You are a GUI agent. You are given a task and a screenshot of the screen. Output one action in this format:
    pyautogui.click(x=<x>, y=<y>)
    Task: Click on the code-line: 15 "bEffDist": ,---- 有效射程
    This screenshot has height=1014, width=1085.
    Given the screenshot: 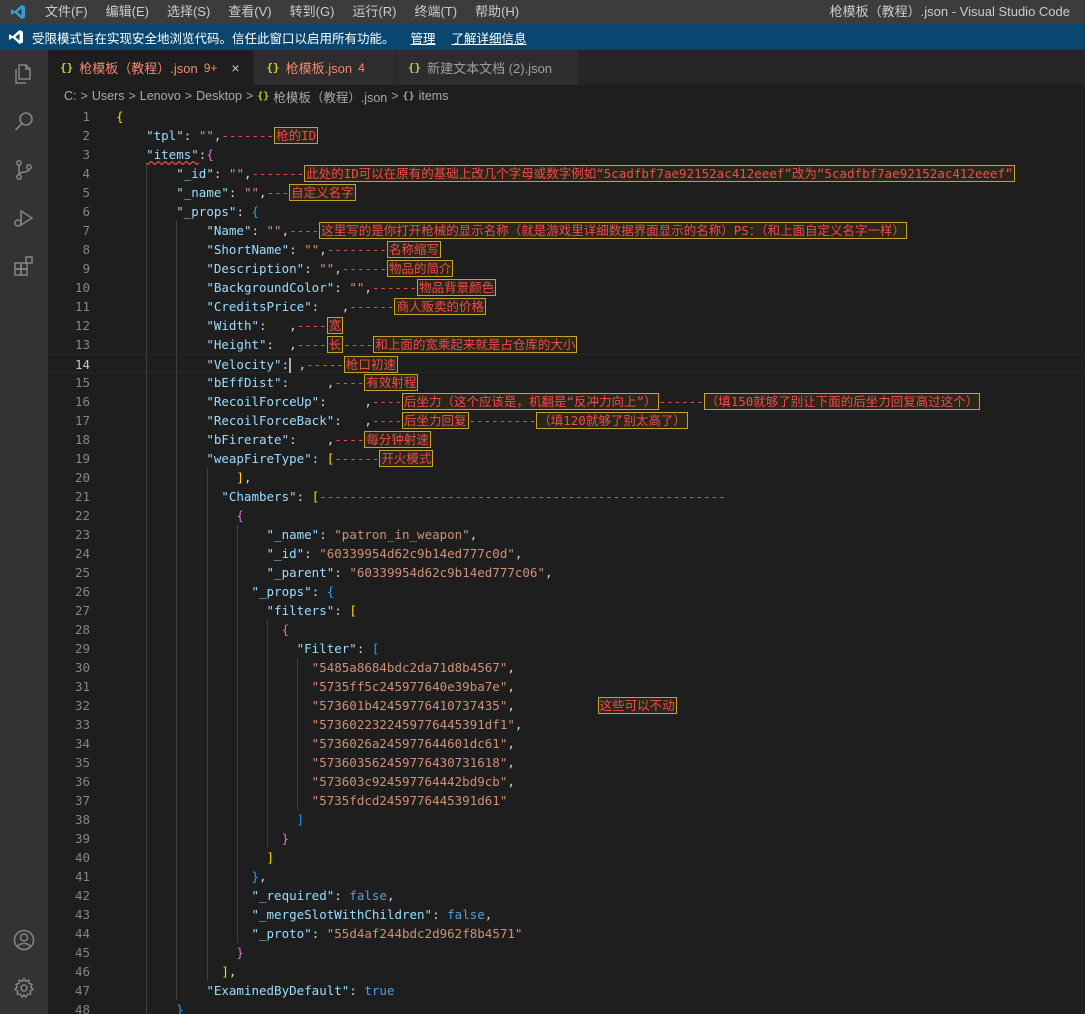 What is the action you would take?
    pyautogui.click(x=566, y=382)
    